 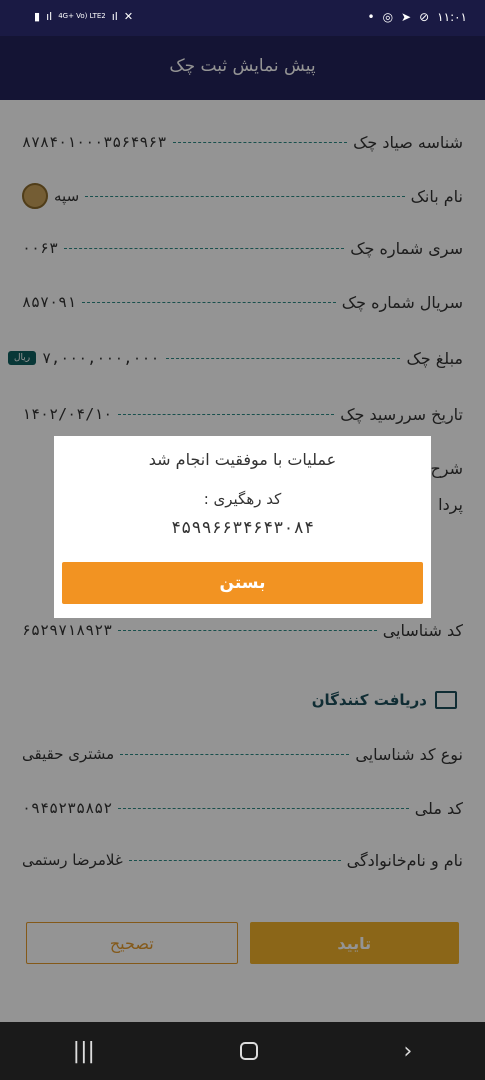 I want to click on signal-icon-2: ıl, so click(x=114, y=16).